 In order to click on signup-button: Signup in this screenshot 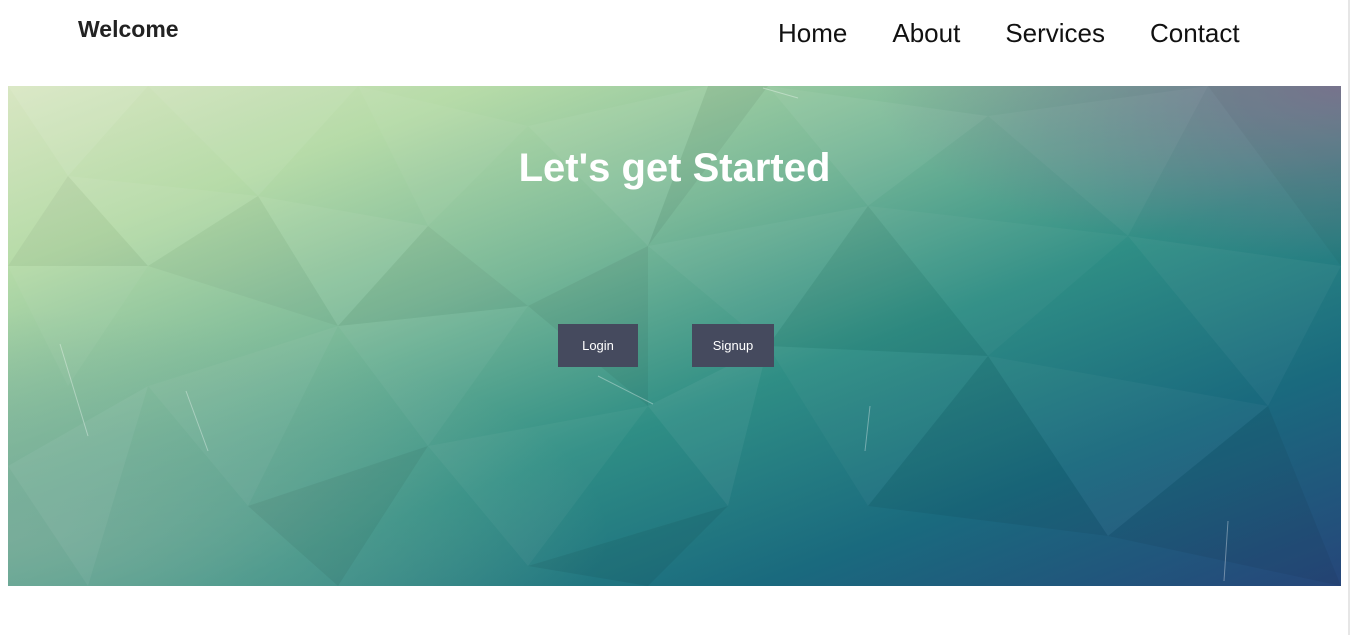, I will do `click(733, 345)`.